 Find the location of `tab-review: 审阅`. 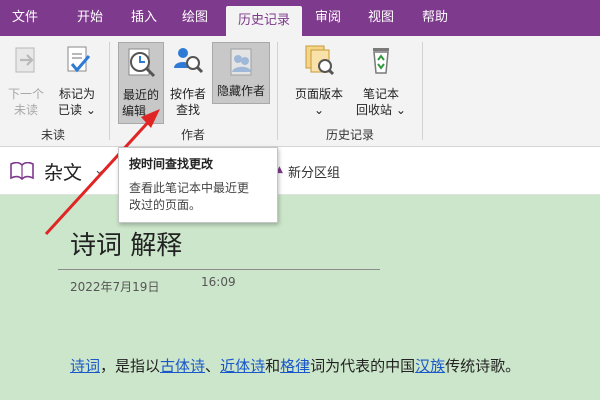

tab-review: 审阅 is located at coordinates (328, 18).